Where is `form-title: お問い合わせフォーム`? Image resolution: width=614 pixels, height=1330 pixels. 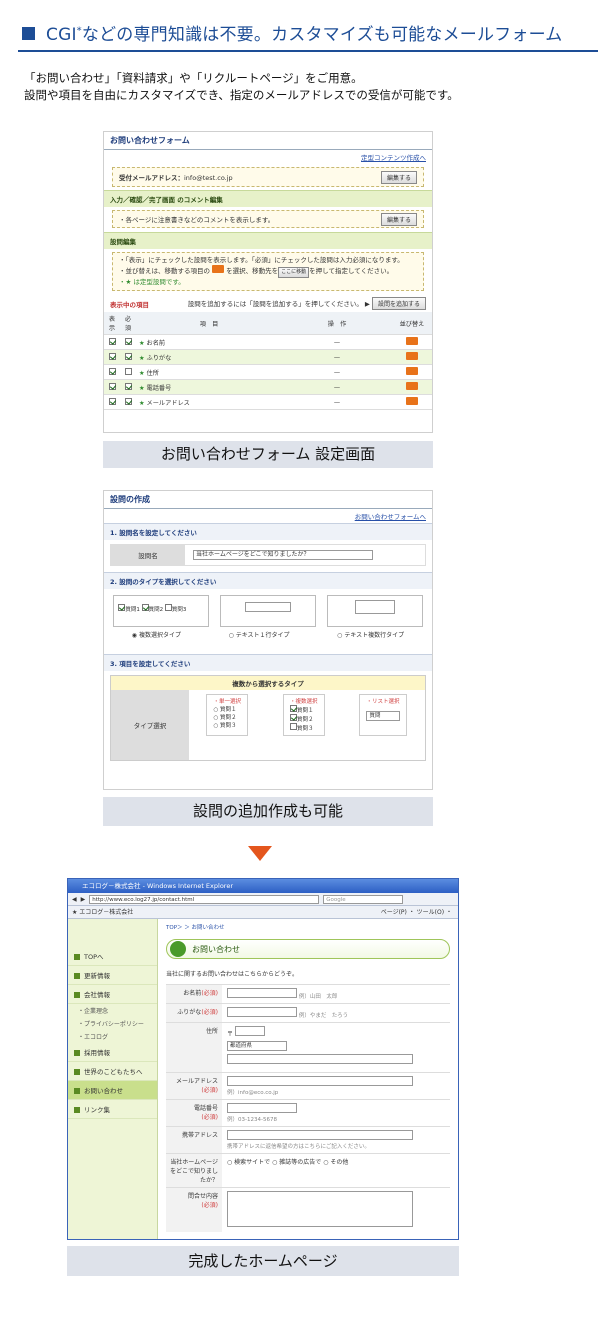
form-title: お問い合わせフォーム is located at coordinates (268, 141).